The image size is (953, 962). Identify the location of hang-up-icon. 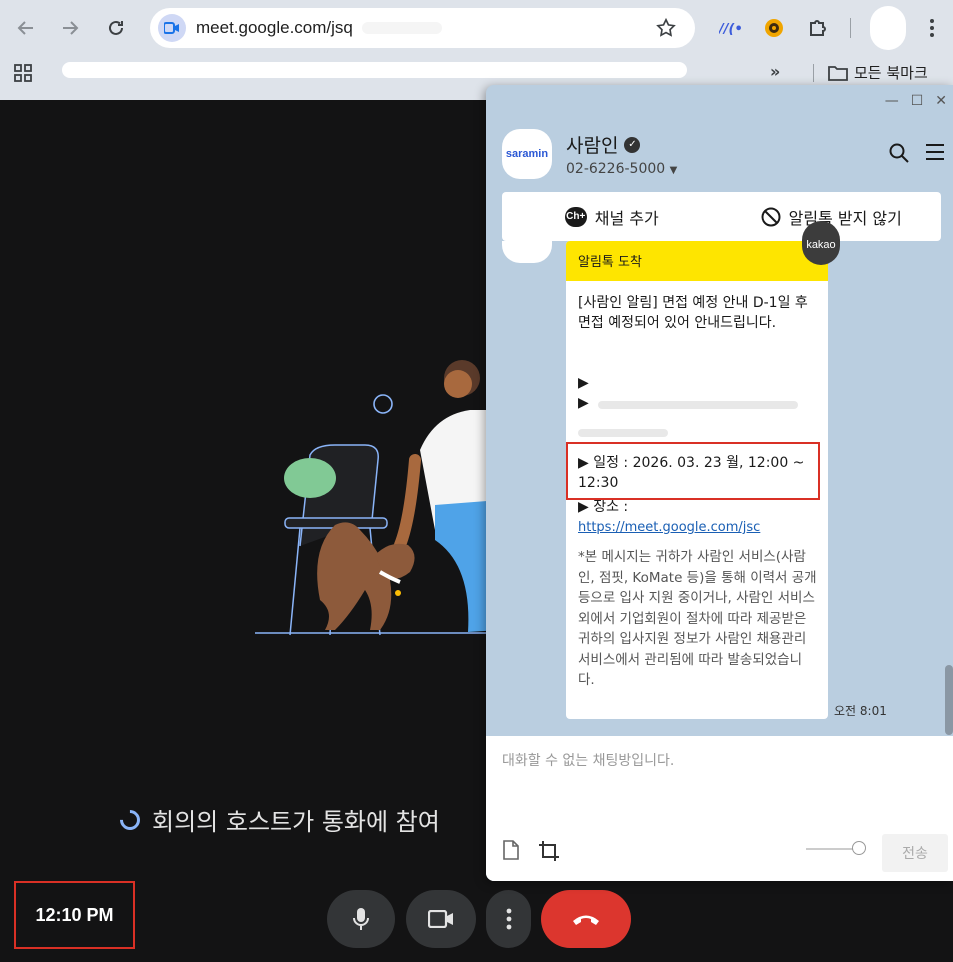
(586, 920).